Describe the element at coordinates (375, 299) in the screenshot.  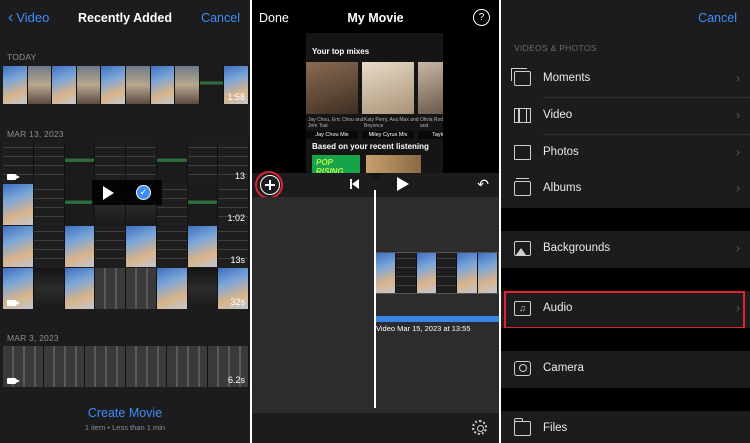
I see `playhead` at that location.